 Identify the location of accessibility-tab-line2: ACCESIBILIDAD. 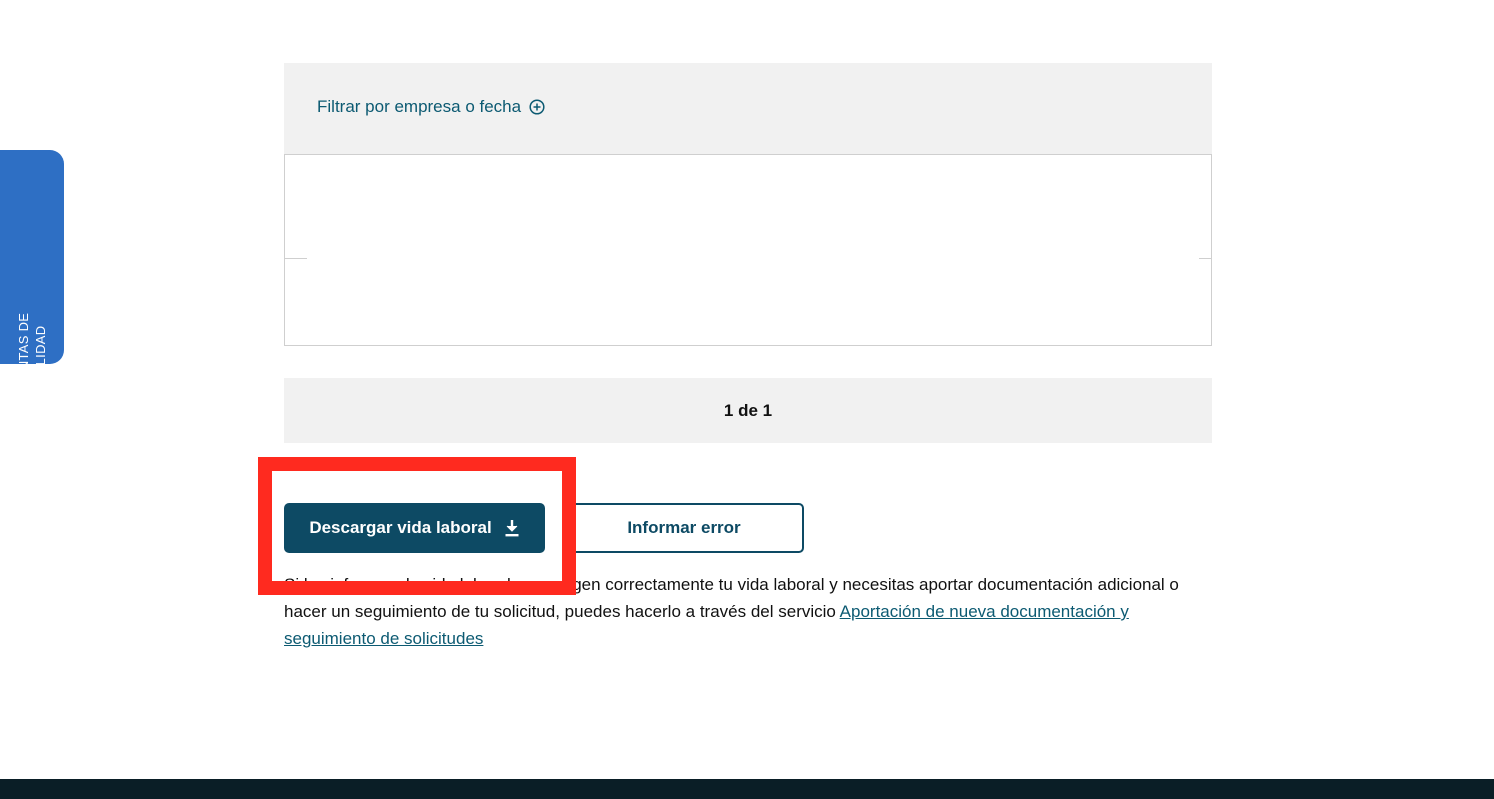
(40, 377).